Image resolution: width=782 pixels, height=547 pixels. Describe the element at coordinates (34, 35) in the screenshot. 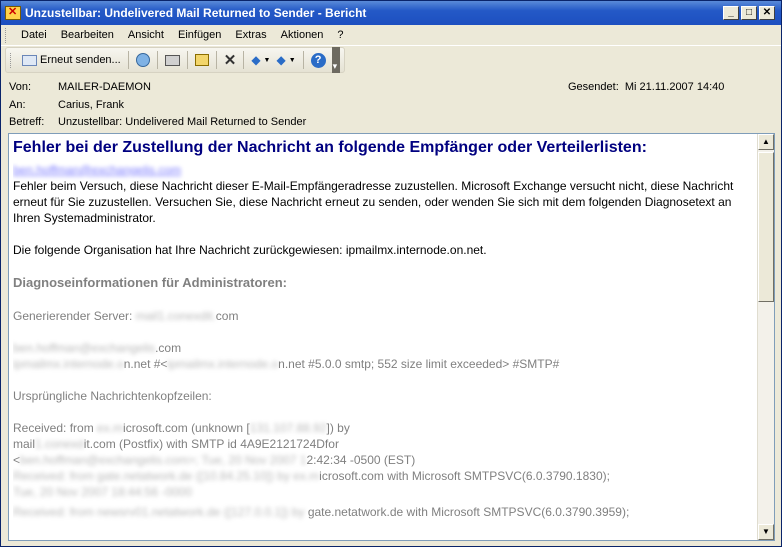

I see `menu-datei: Datei` at that location.